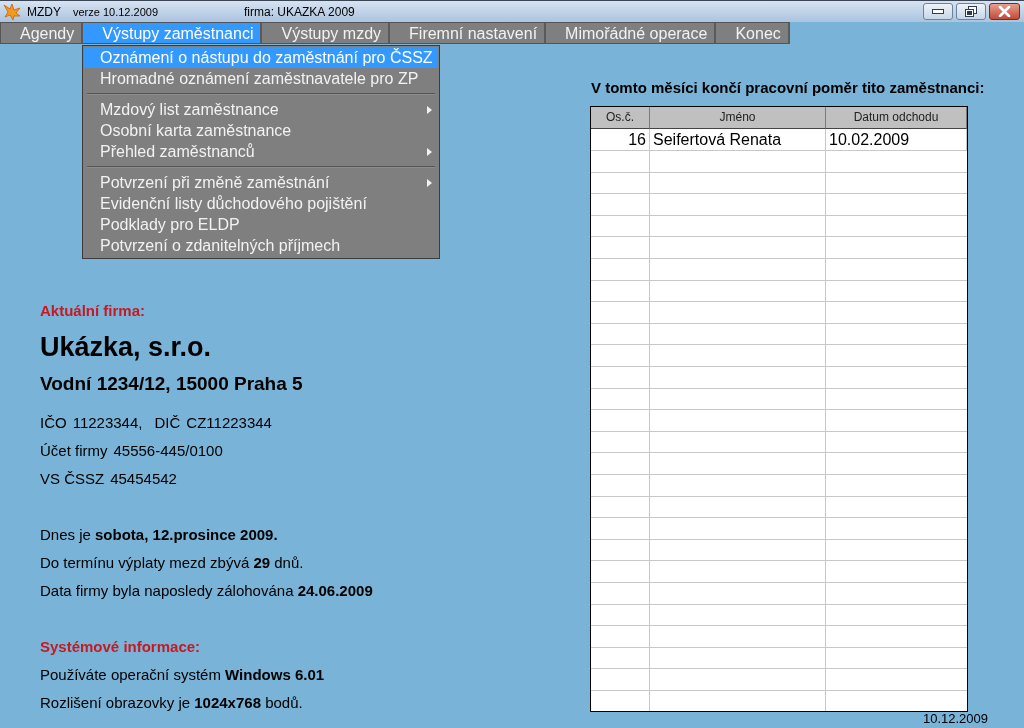 The width and height of the screenshot is (1024, 728). What do you see at coordinates (326, 33) in the screenshot?
I see `menu-bar-item: Výstupy mzdy` at bounding box center [326, 33].